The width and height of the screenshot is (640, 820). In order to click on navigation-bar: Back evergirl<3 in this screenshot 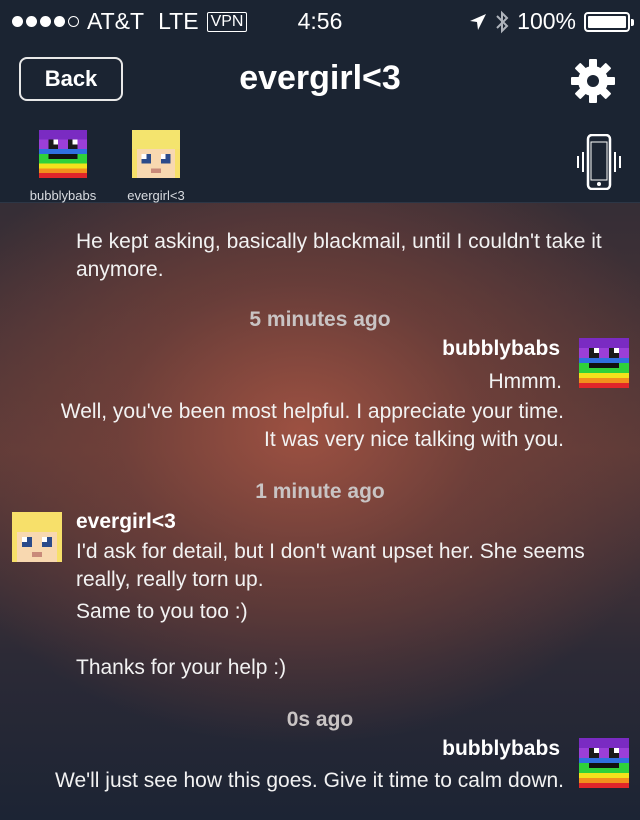, I will do `click(320, 80)`.